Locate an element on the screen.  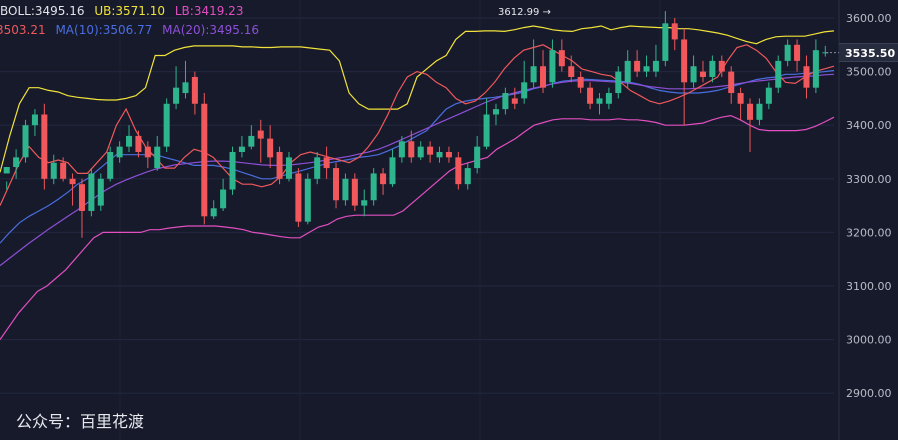
ma10-legend: MA(10):3506.77 is located at coordinates (105, 30).